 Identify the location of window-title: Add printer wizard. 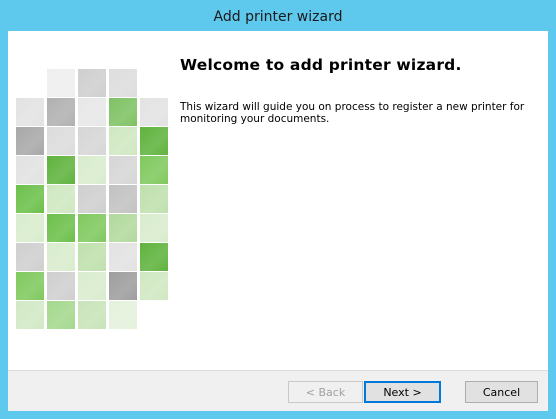
(278, 16).